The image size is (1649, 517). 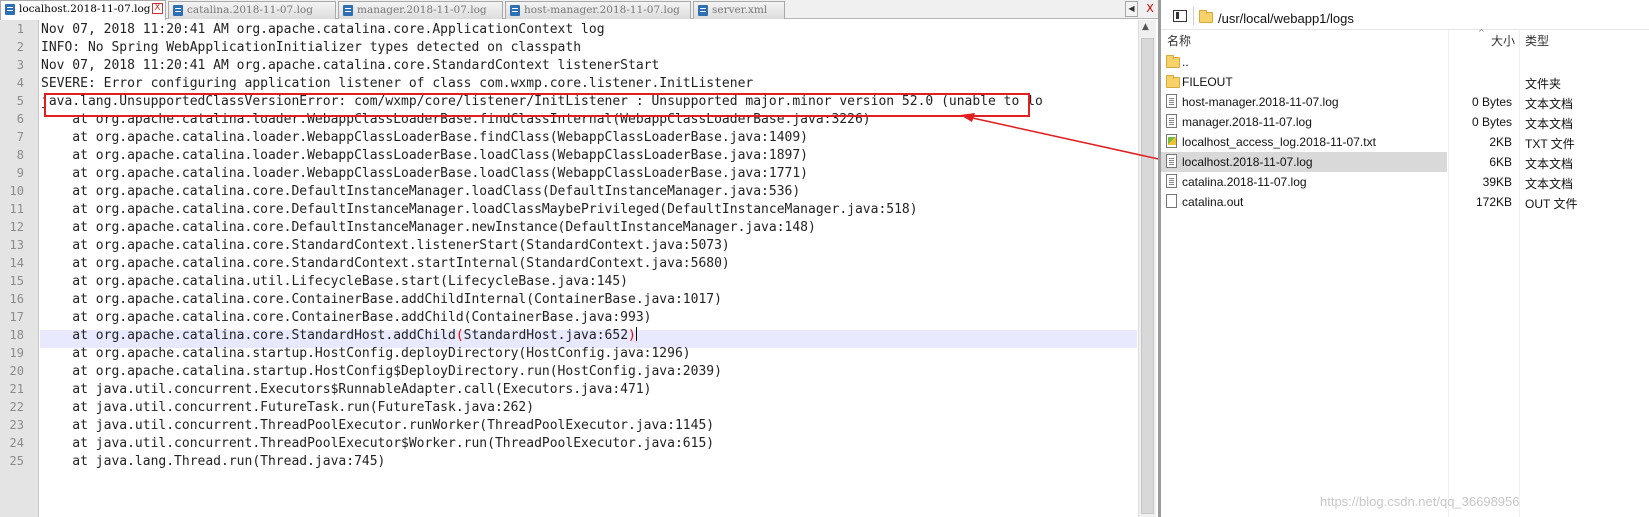 What do you see at coordinates (1145, 27) in the screenshot?
I see `scroll-up-icon: ▲` at bounding box center [1145, 27].